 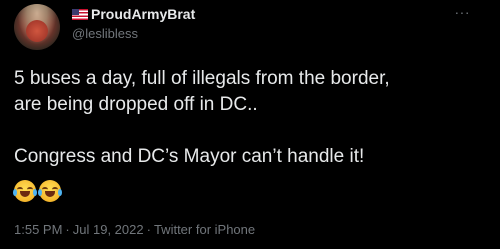 What do you see at coordinates (37, 31) in the screenshot?
I see `avatar-face` at bounding box center [37, 31].